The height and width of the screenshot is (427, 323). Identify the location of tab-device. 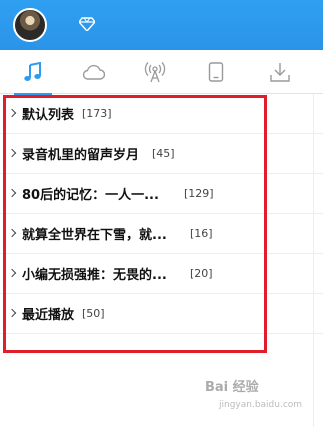
(216, 72).